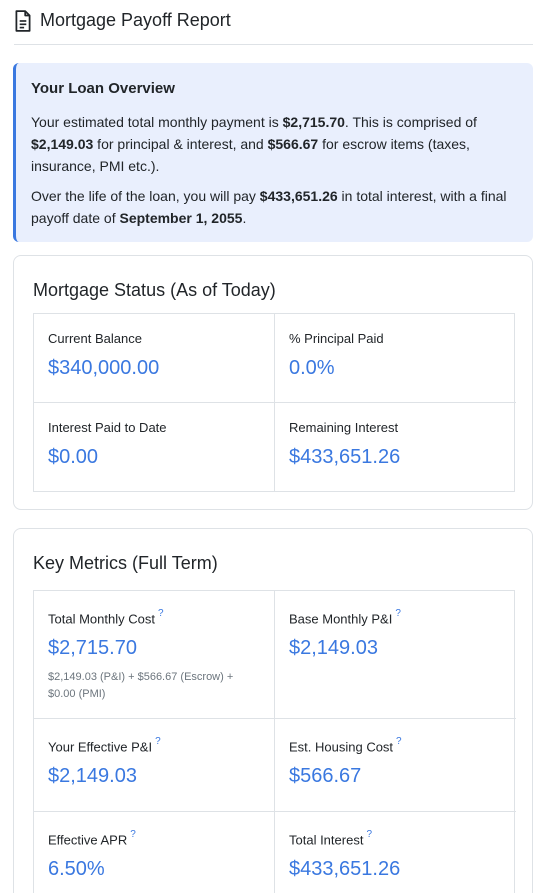  What do you see at coordinates (154, 852) in the screenshot?
I see `effective-apr-cell: Effective APR? 6.50%` at bounding box center [154, 852].